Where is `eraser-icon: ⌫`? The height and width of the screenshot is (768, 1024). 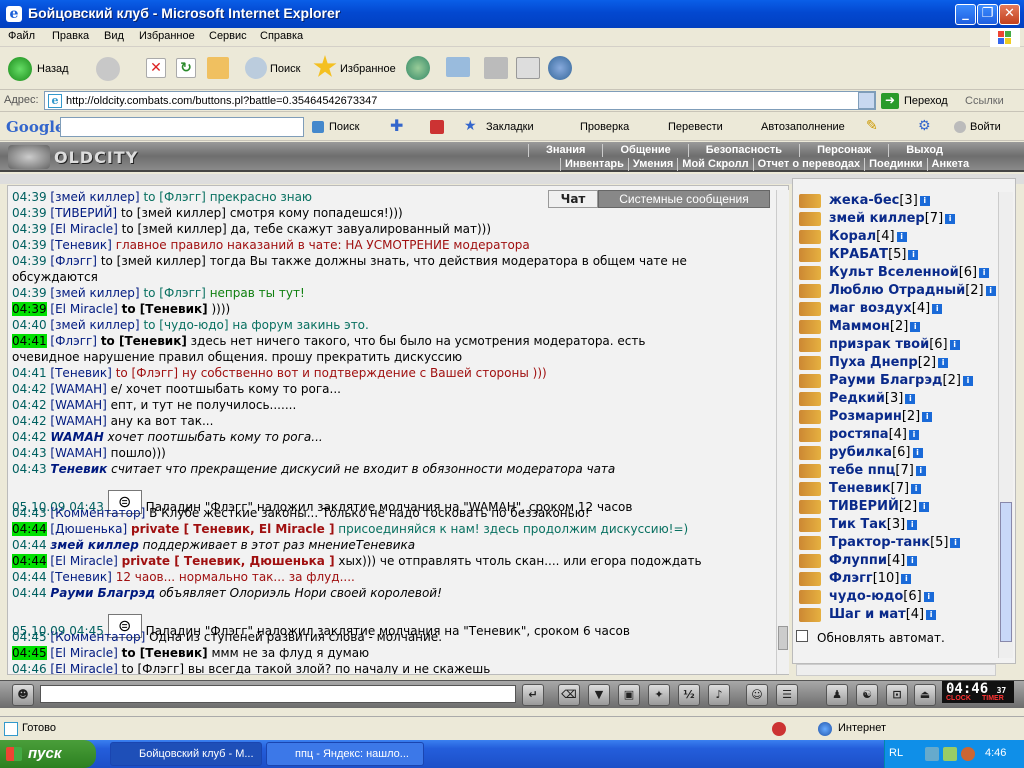 eraser-icon: ⌫ is located at coordinates (569, 695).